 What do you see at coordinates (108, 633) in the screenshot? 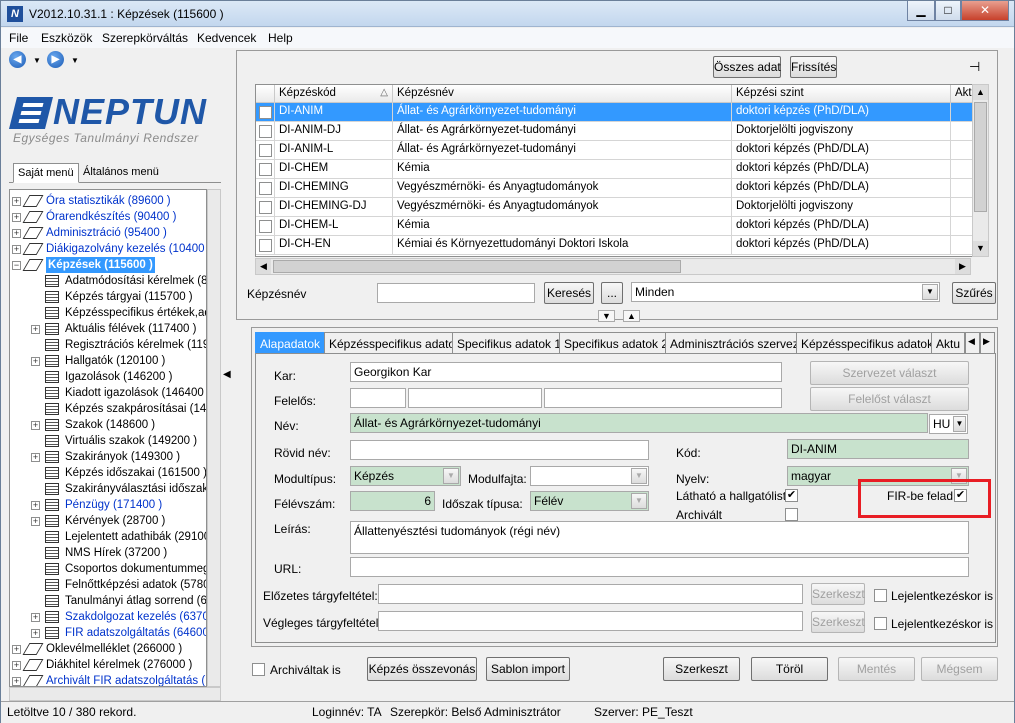
I see `tree-item: + FIR adatszolgáltatás (64600 )` at bounding box center [108, 633].